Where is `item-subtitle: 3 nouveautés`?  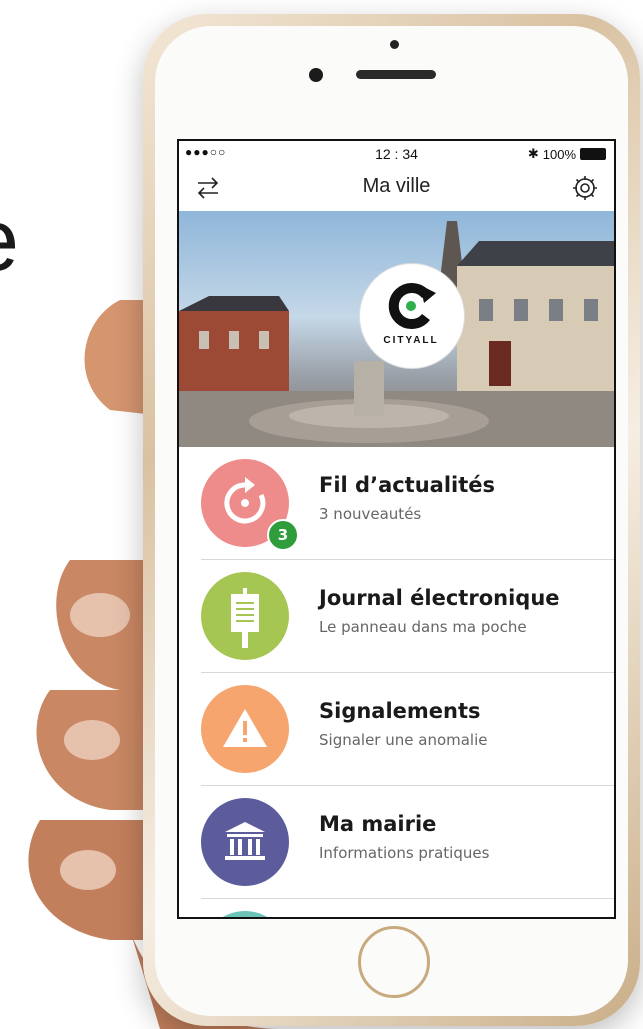
item-subtitle: 3 nouveautés is located at coordinates (370, 514).